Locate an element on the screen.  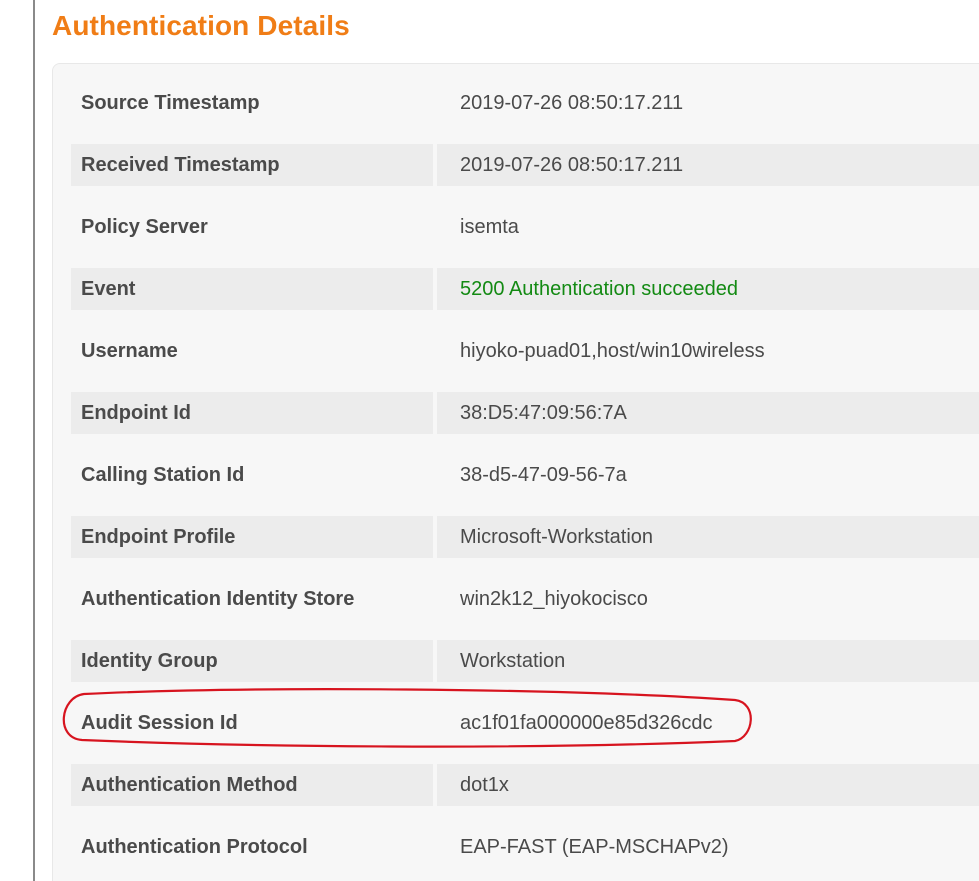
row-label: Received Timestamp is located at coordinates (180, 165).